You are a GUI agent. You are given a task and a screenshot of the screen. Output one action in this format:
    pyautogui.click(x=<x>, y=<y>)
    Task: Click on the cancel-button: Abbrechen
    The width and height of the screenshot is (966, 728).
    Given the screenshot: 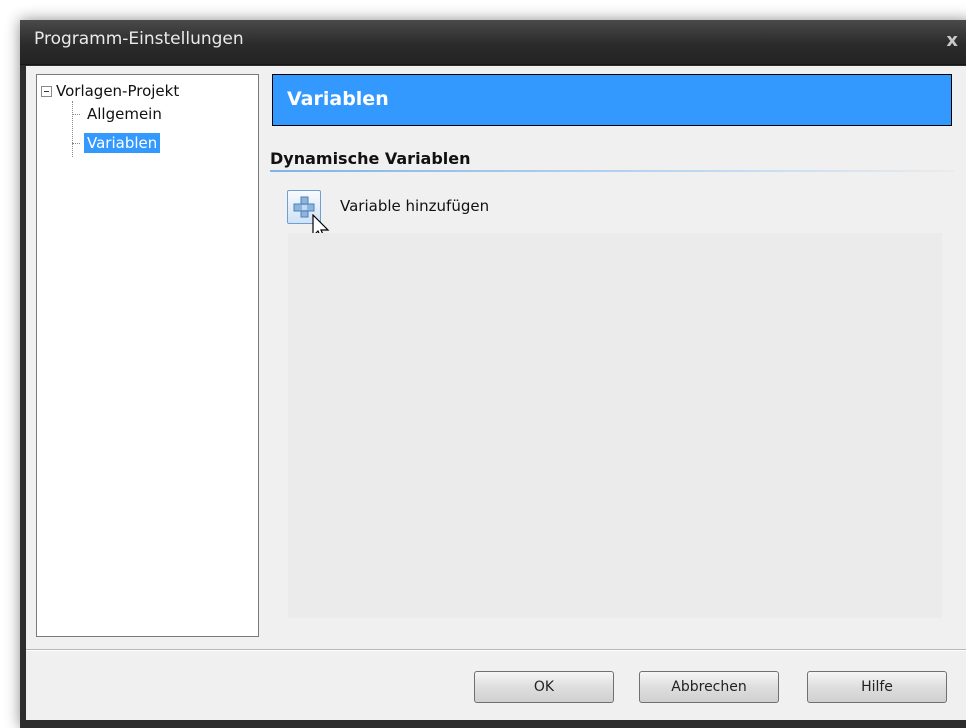 What is the action you would take?
    pyautogui.click(x=709, y=687)
    